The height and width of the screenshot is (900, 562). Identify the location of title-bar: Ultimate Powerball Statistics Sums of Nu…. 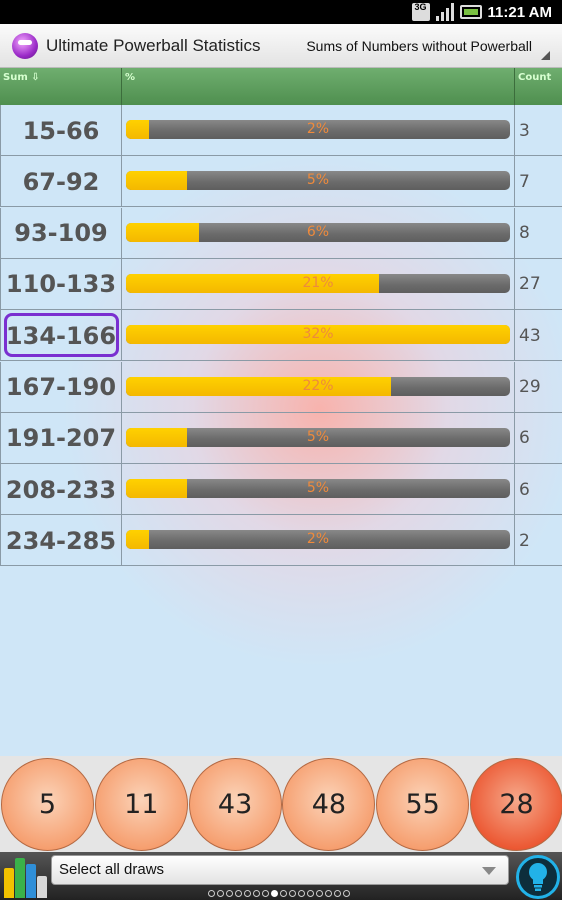
(281, 46).